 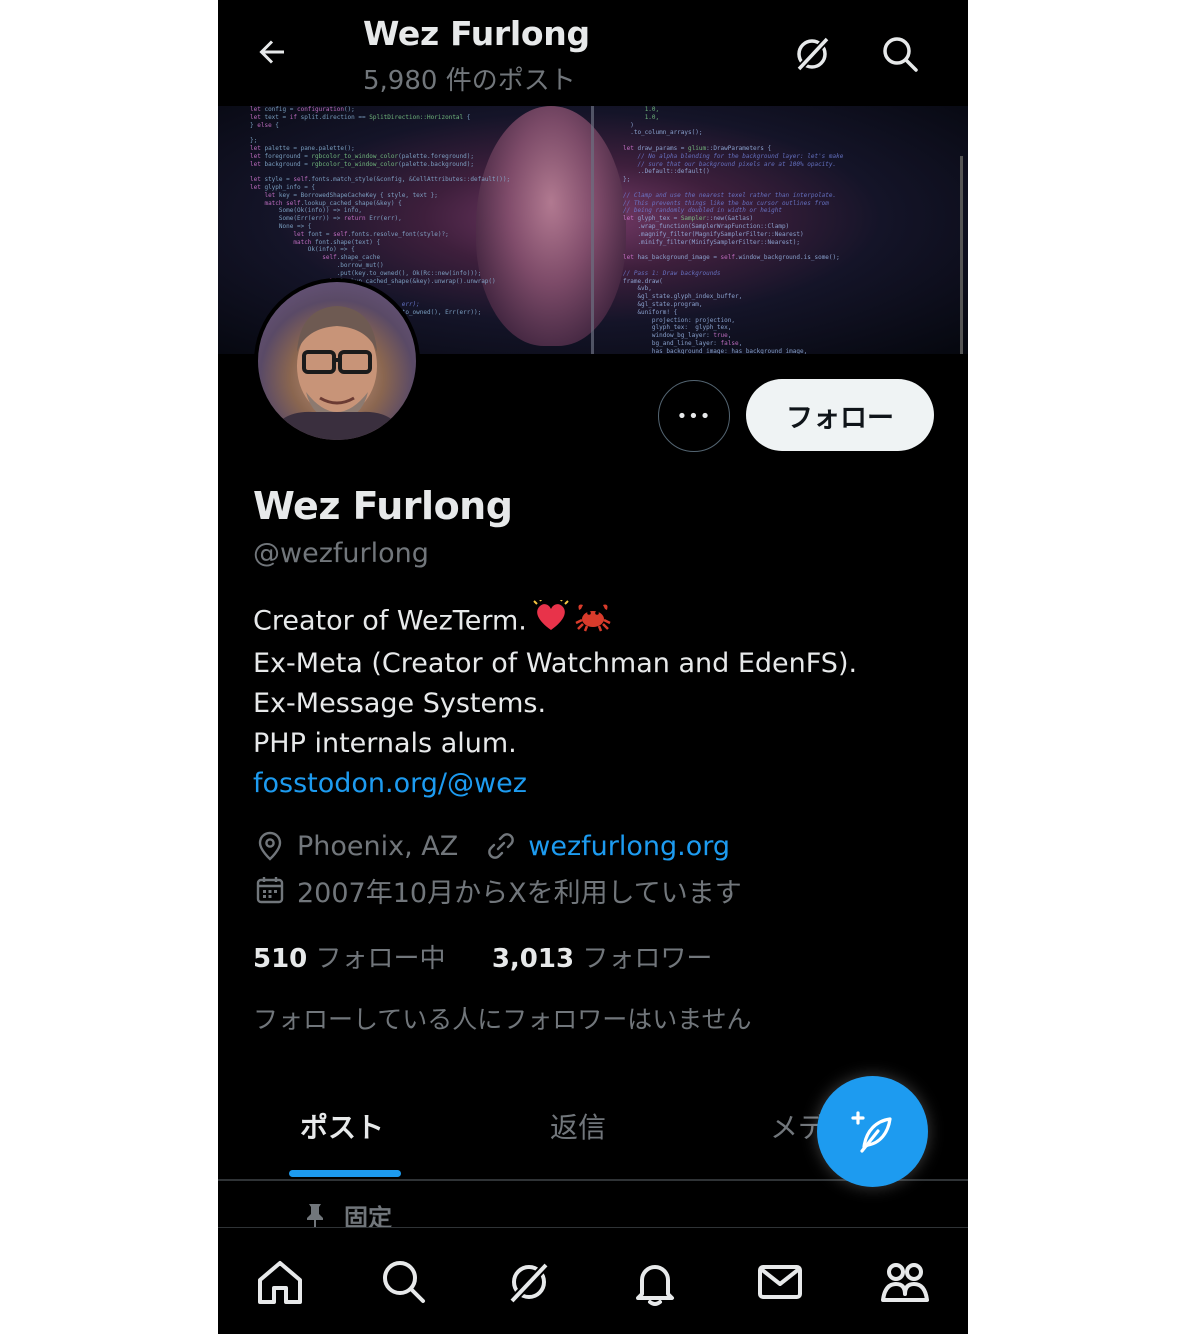 What do you see at coordinates (270, 846) in the screenshot?
I see `location-pin-icon` at bounding box center [270, 846].